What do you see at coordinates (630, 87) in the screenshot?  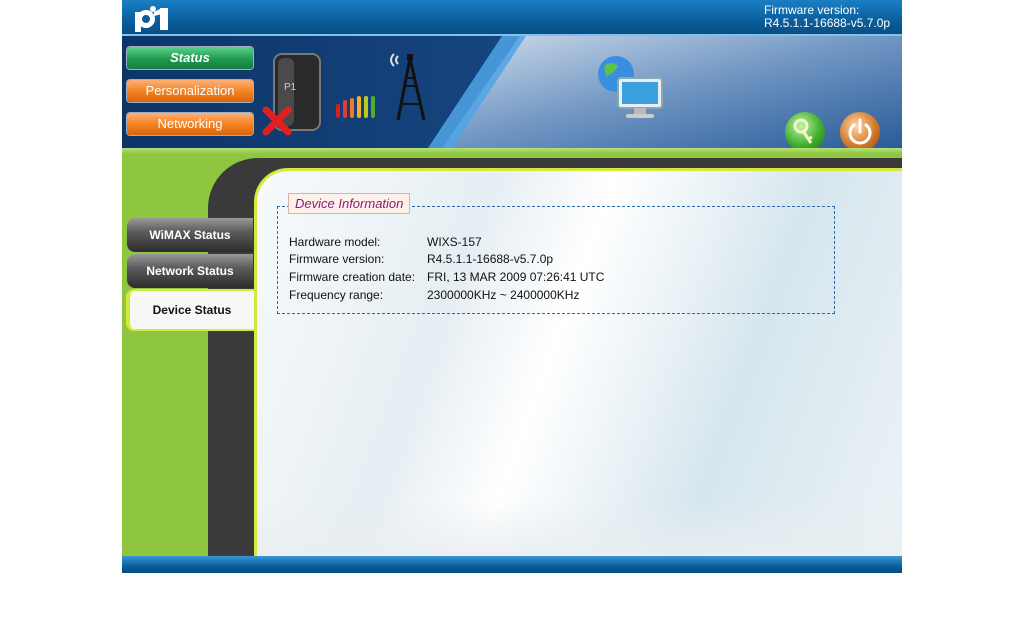 I see `globe-computer-icon` at bounding box center [630, 87].